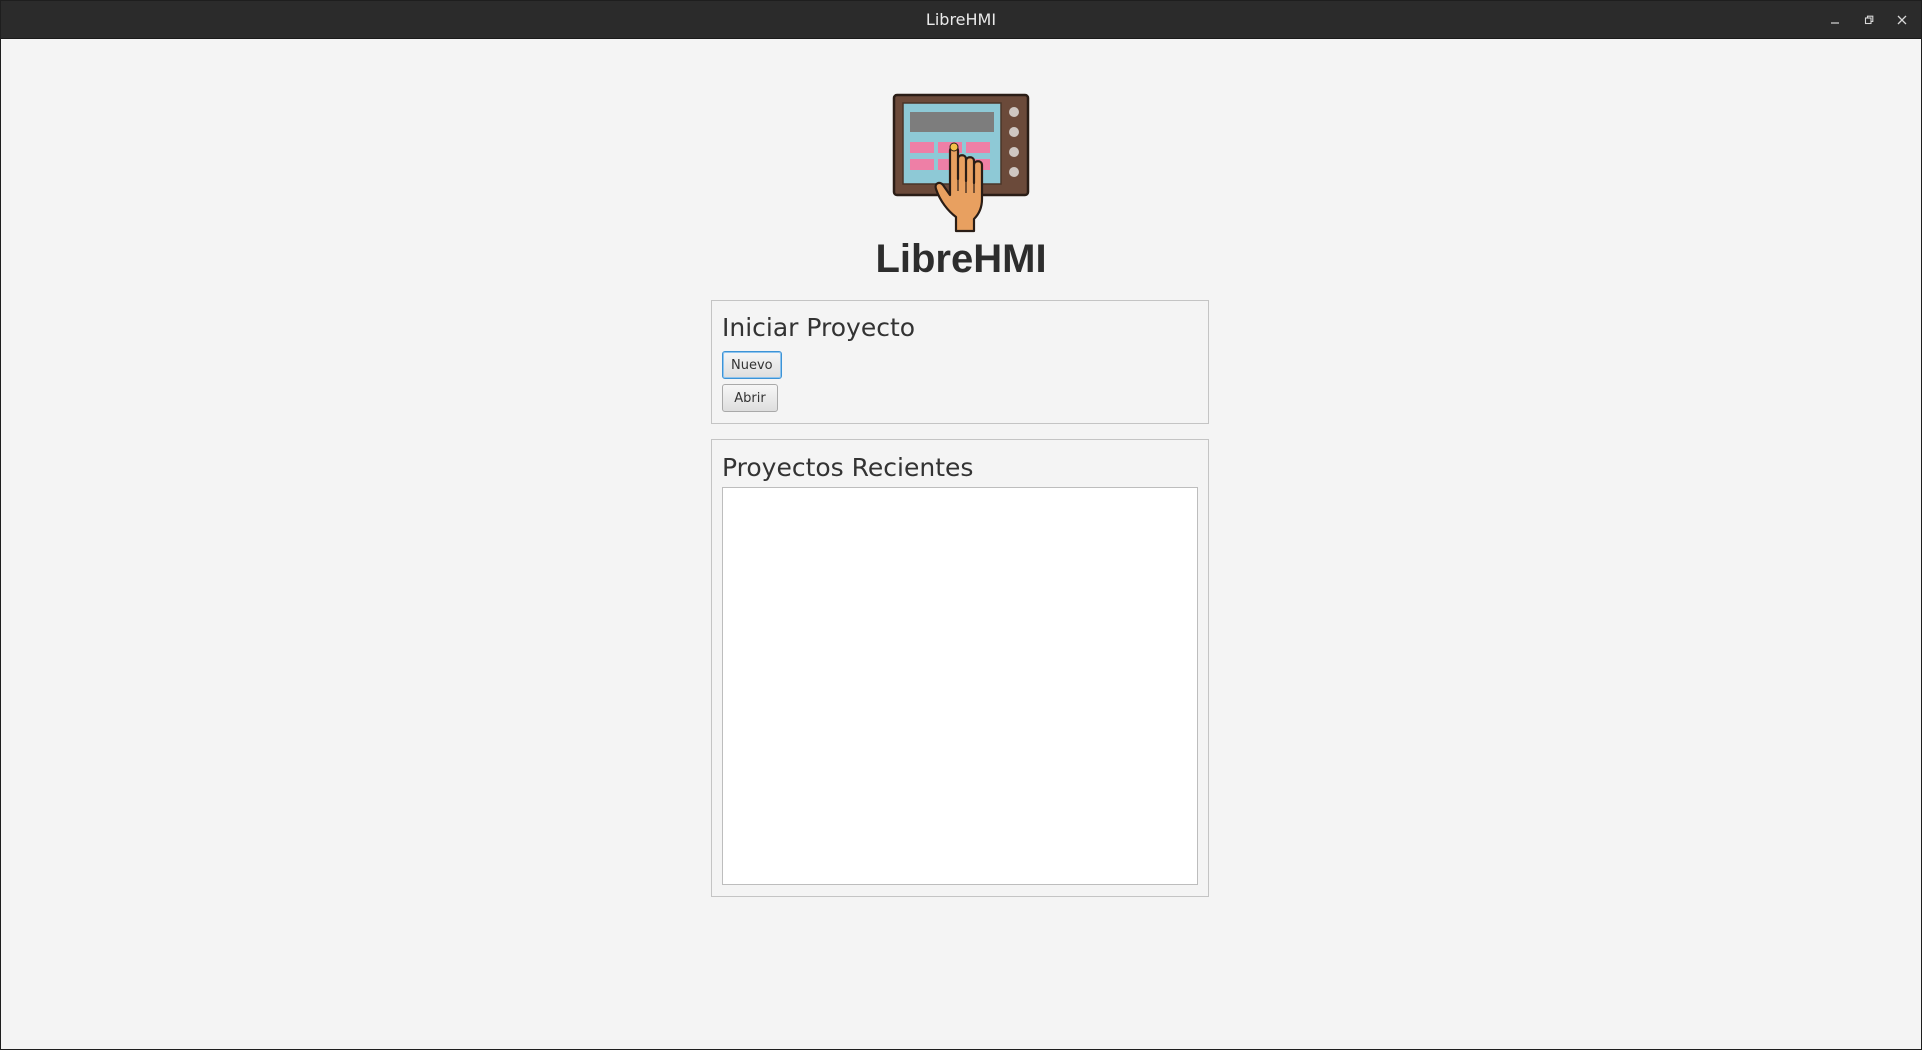 The image size is (1922, 1050). I want to click on minimize-icon, so click(1835, 23).